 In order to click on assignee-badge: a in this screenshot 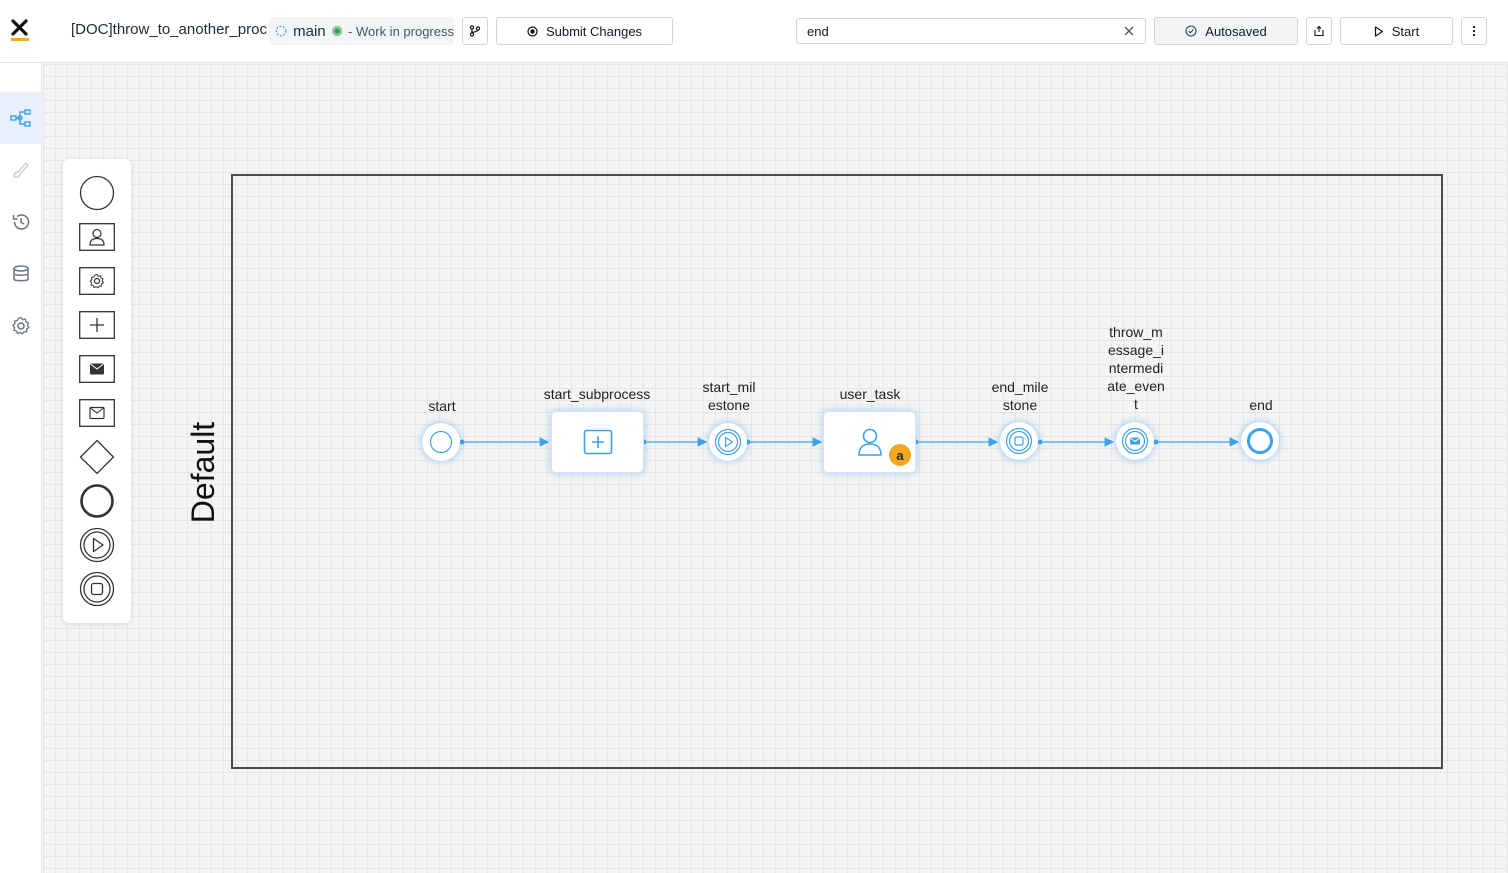, I will do `click(900, 455)`.